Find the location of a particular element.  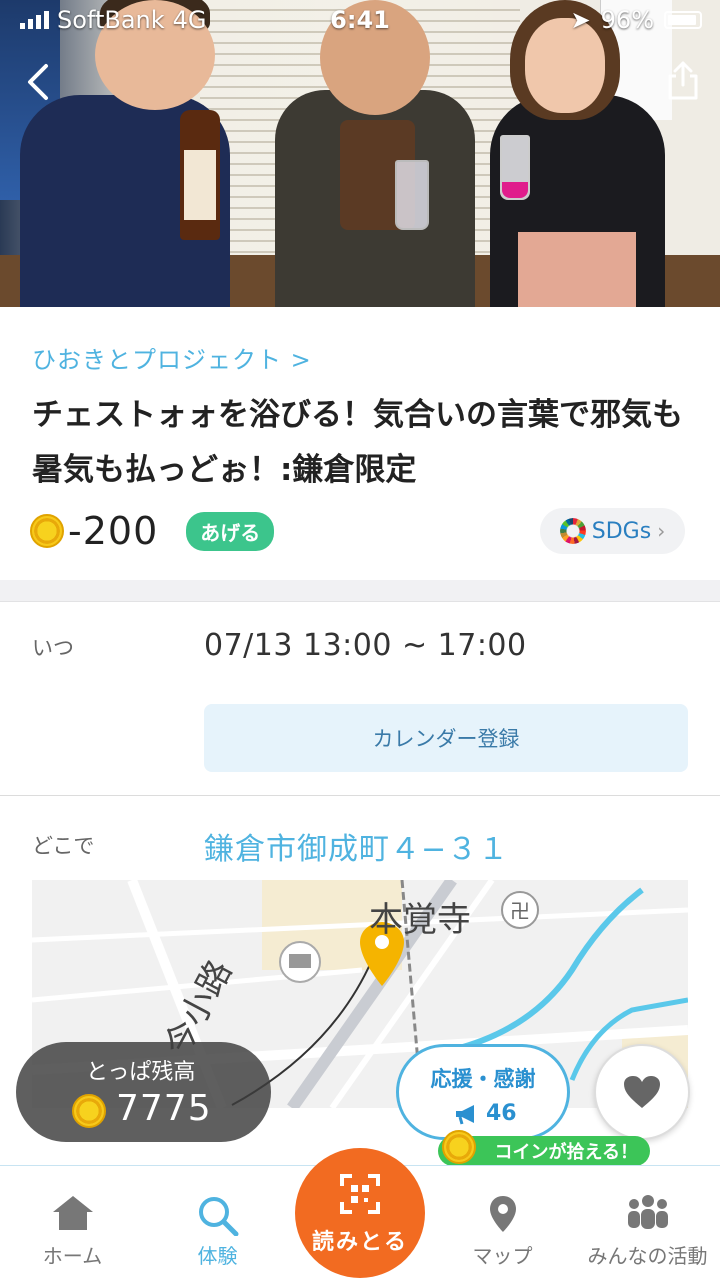

give-badge: あげる is located at coordinates (230, 531).